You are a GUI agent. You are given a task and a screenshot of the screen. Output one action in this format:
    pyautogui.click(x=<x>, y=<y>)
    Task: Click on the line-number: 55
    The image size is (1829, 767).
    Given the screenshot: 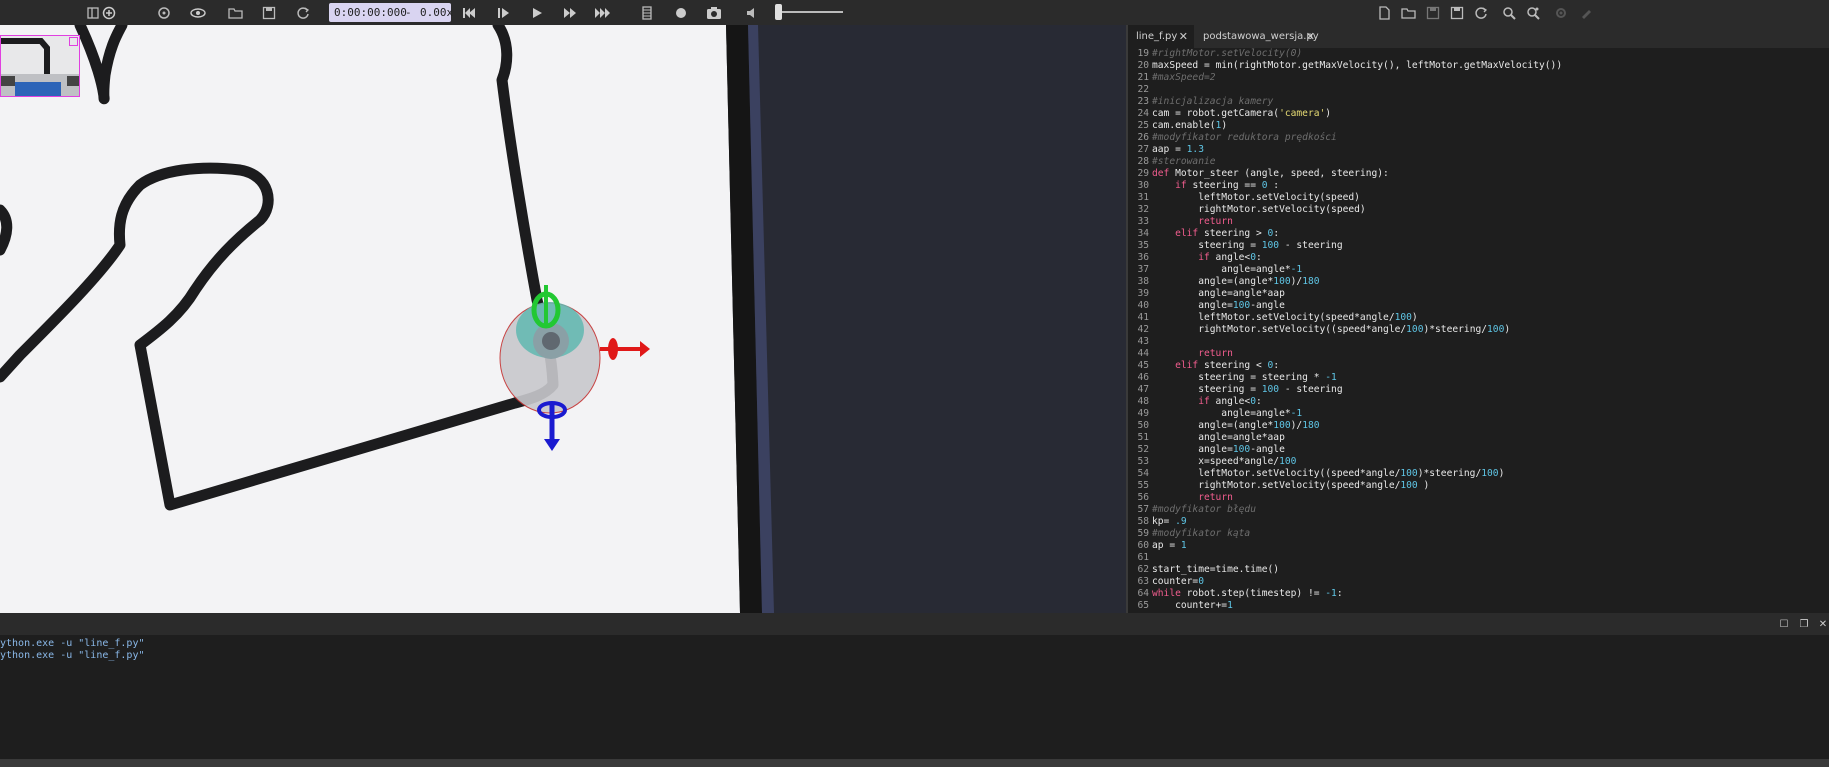 What is the action you would take?
    pyautogui.click(x=1143, y=485)
    